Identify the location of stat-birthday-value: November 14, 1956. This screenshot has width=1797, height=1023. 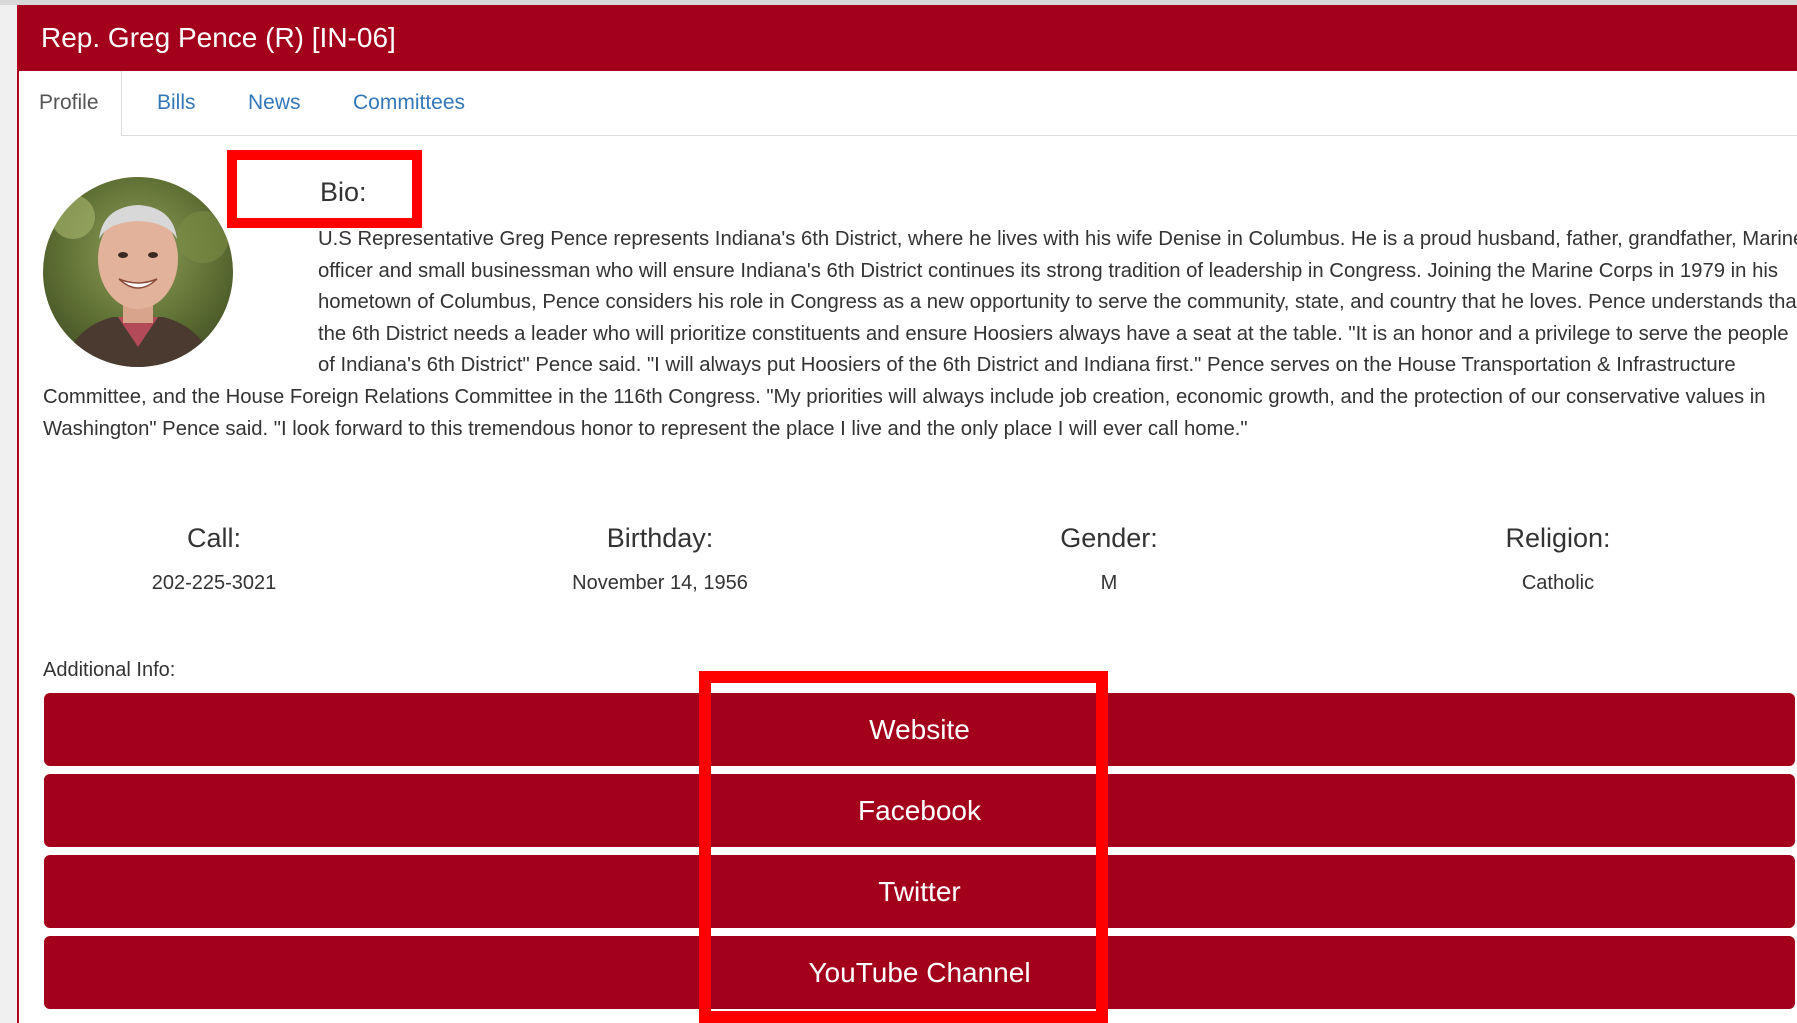
(660, 583).